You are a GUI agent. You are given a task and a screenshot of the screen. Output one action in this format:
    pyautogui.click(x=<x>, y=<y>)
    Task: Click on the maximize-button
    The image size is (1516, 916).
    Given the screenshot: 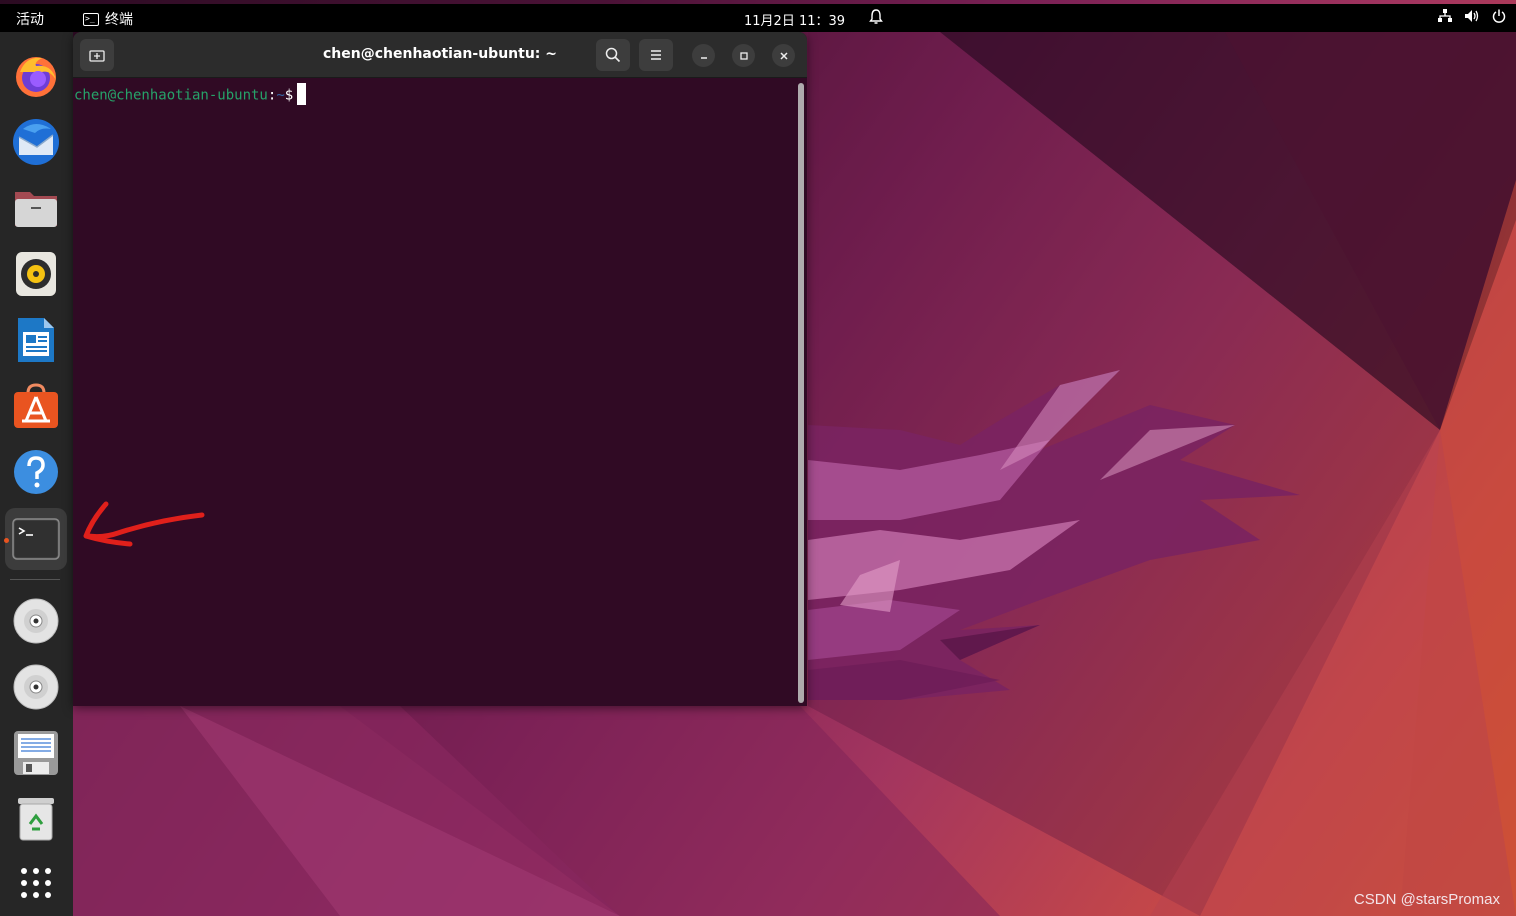 What is the action you would take?
    pyautogui.click(x=743, y=55)
    